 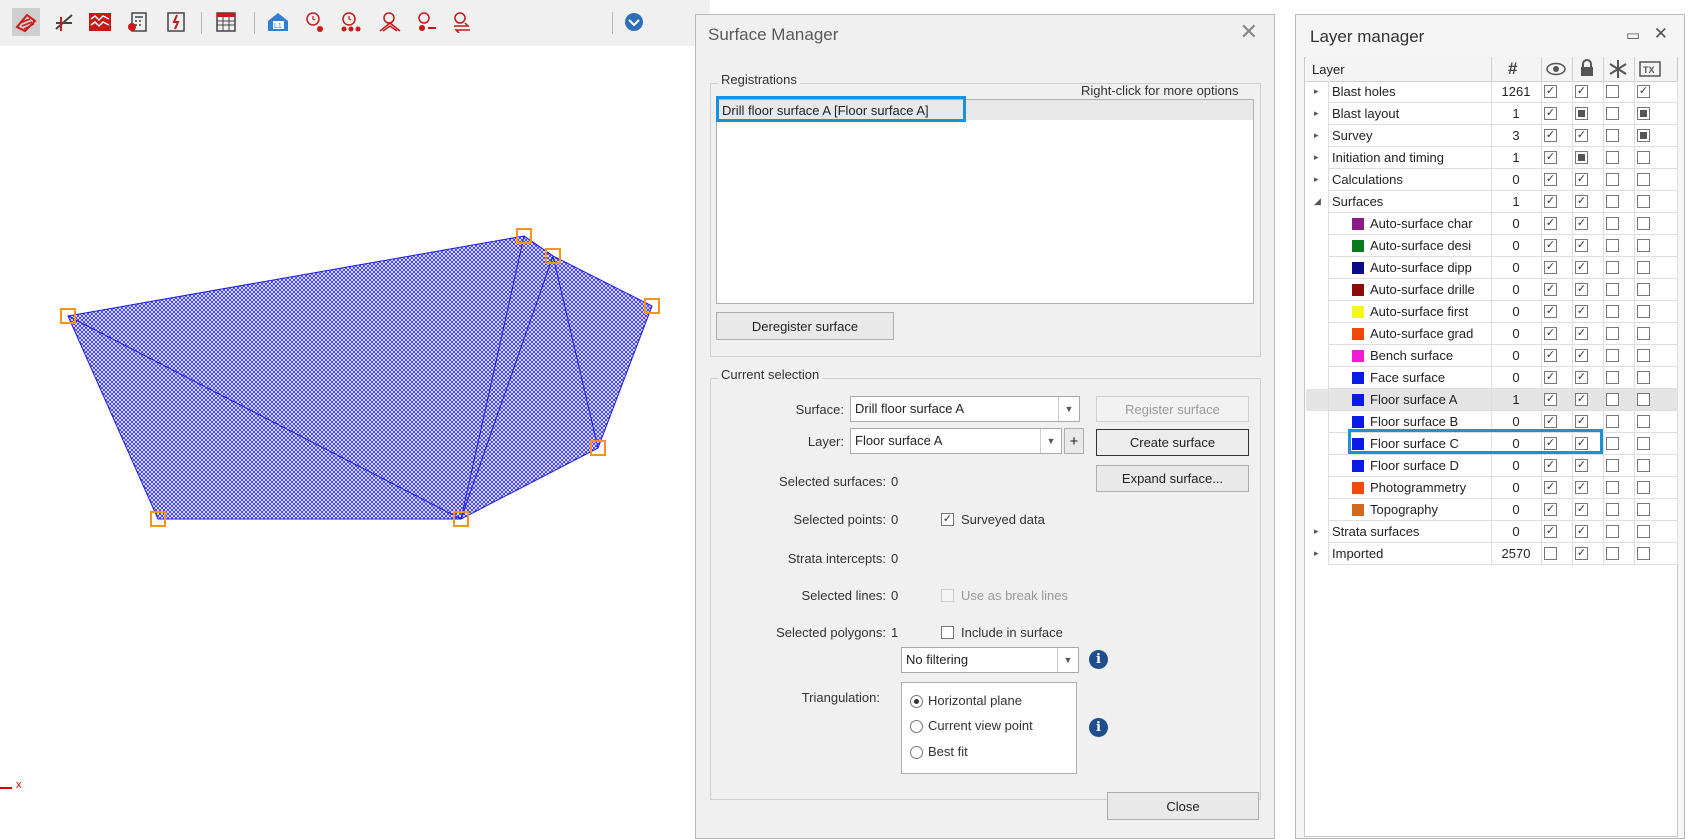 What do you see at coordinates (916, 701) in the screenshot?
I see `horizontal-plane-radio` at bounding box center [916, 701].